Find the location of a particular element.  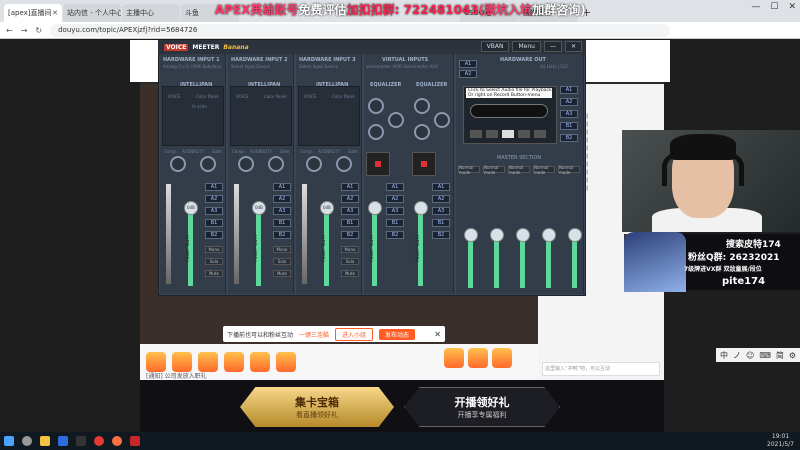

rewind-button is located at coordinates (476, 134).